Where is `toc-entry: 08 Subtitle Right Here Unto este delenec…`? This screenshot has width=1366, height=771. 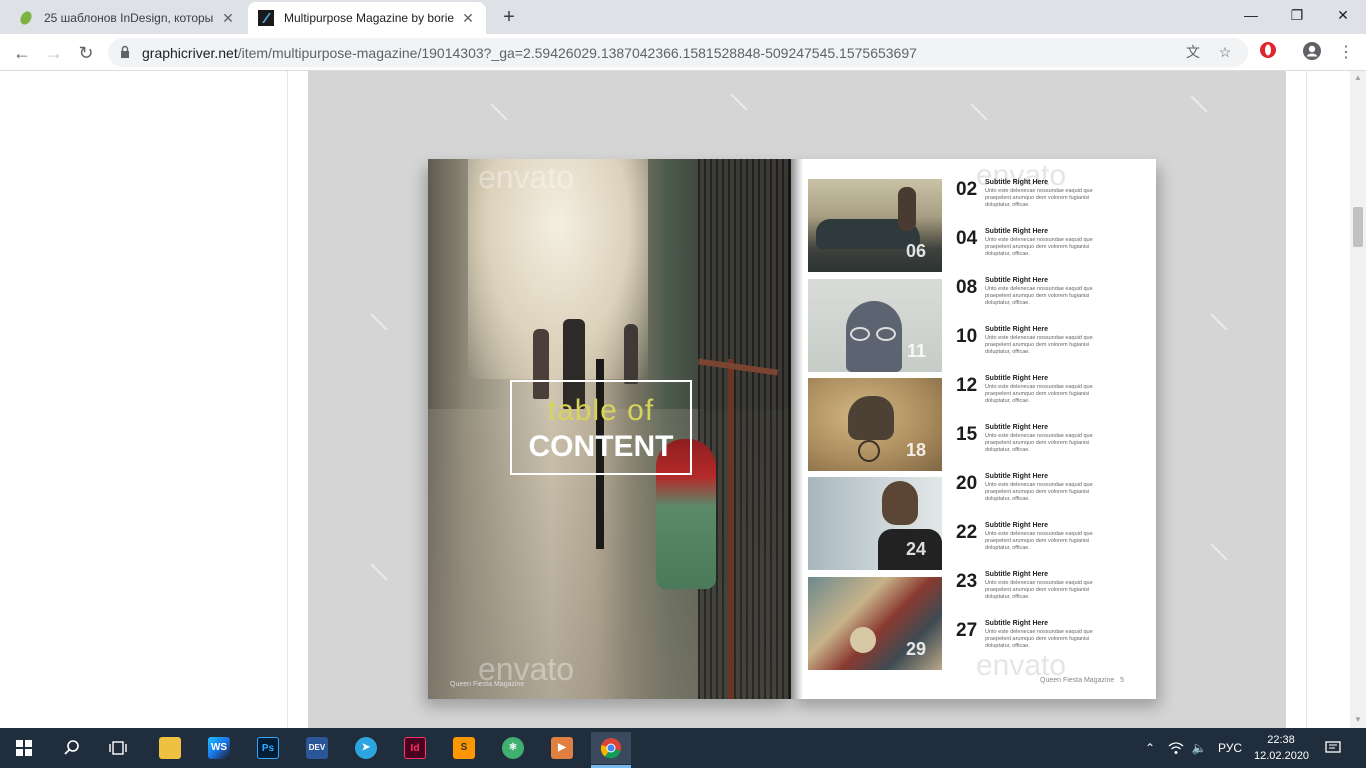
toc-entry: 08 Subtitle Right Here Unto este delenec… is located at coordinates (1046, 299).